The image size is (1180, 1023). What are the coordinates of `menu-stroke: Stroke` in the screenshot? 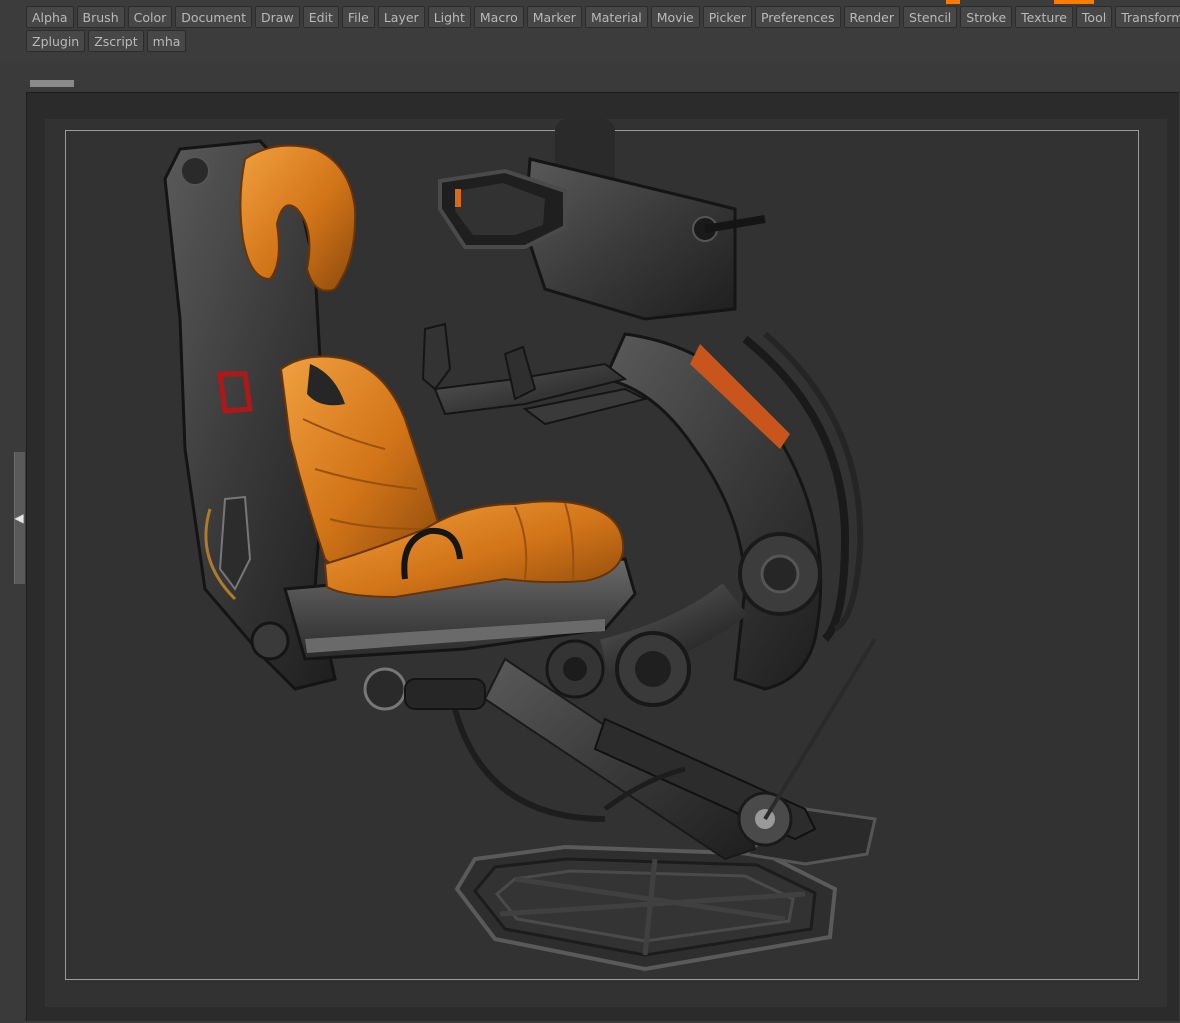 It's located at (986, 17).